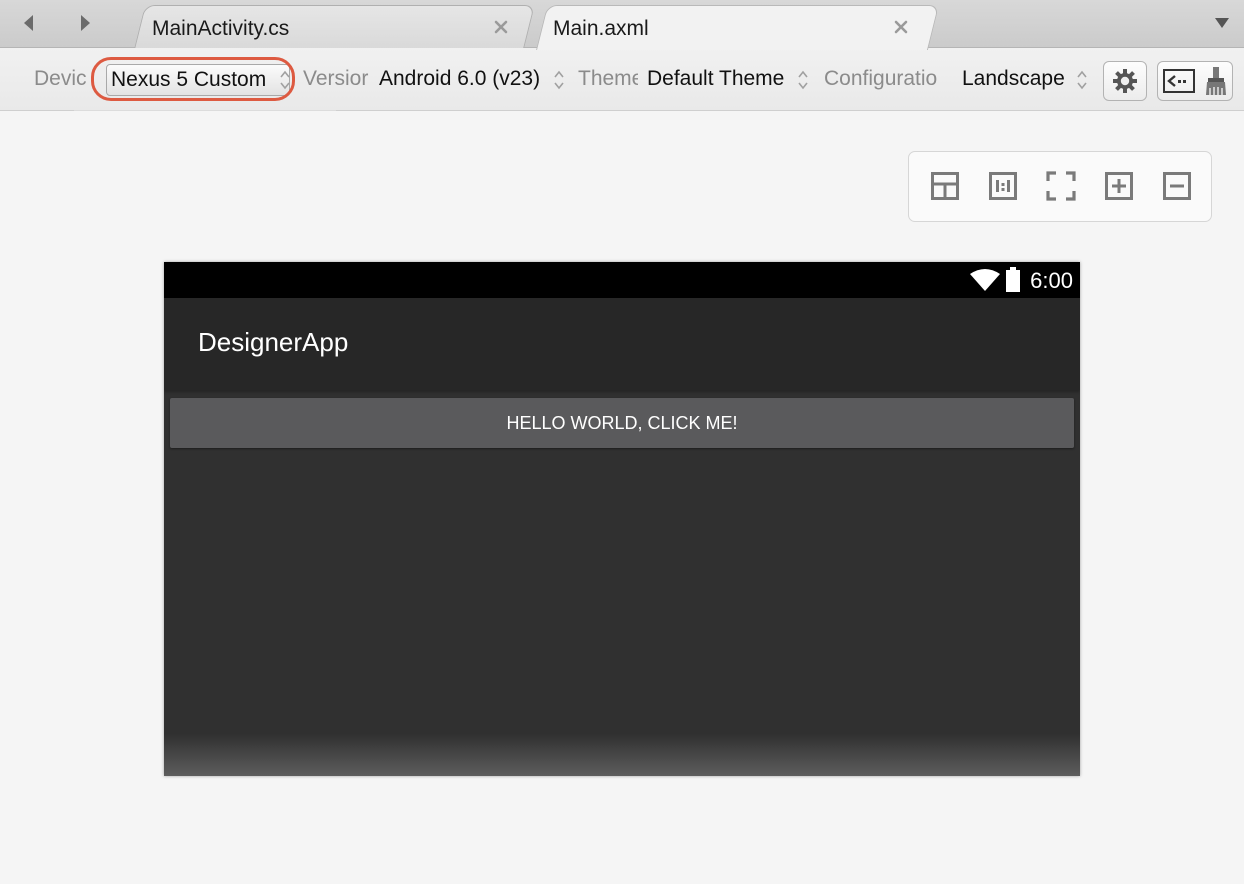 The width and height of the screenshot is (1244, 884). What do you see at coordinates (622, 423) in the screenshot?
I see `hello-world-button: HELLO WORLD, CLICK ME!` at bounding box center [622, 423].